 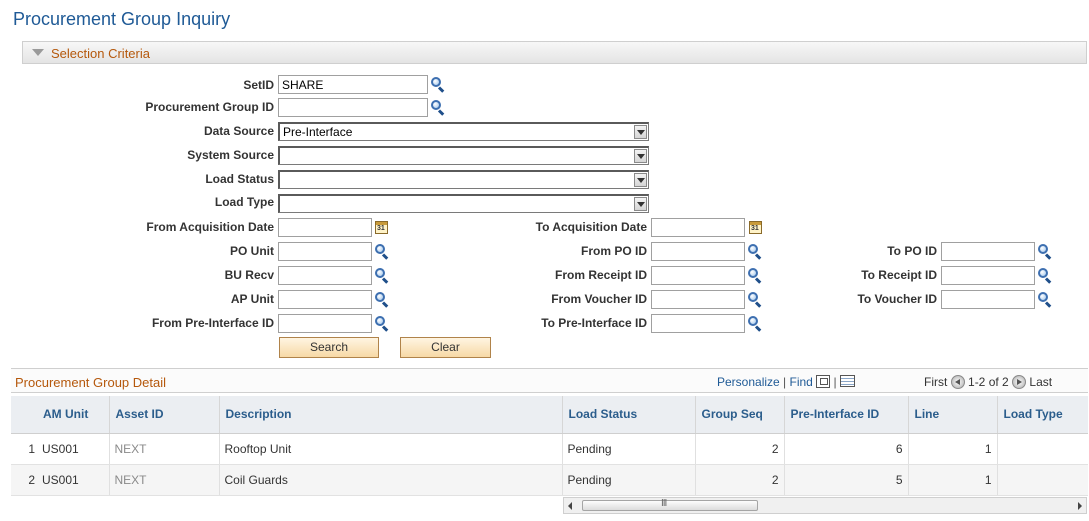 I want to click on load-status-select, so click(x=463, y=179).